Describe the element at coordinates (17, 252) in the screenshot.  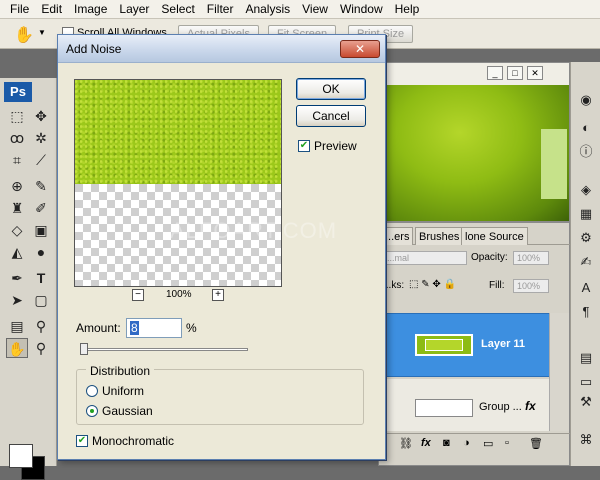
I see `blur-tool-icon: ◭` at that location.